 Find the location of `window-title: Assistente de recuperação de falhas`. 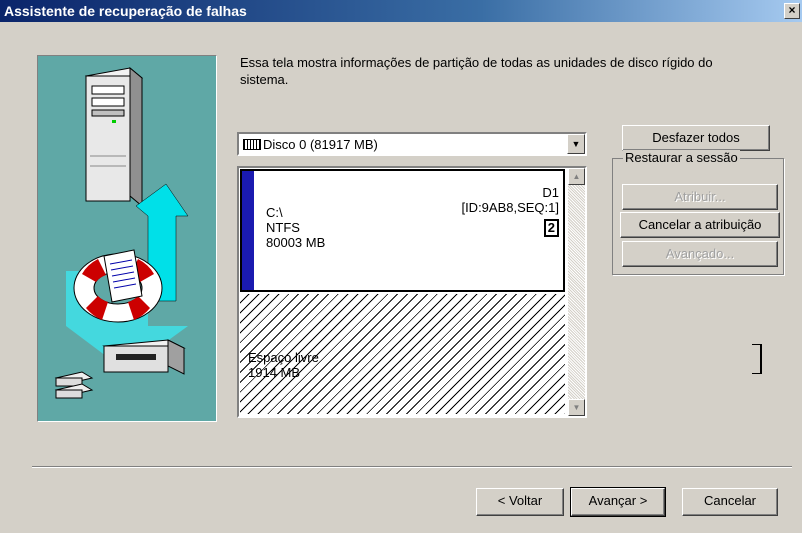

window-title: Assistente de recuperação de falhas is located at coordinates (125, 11).